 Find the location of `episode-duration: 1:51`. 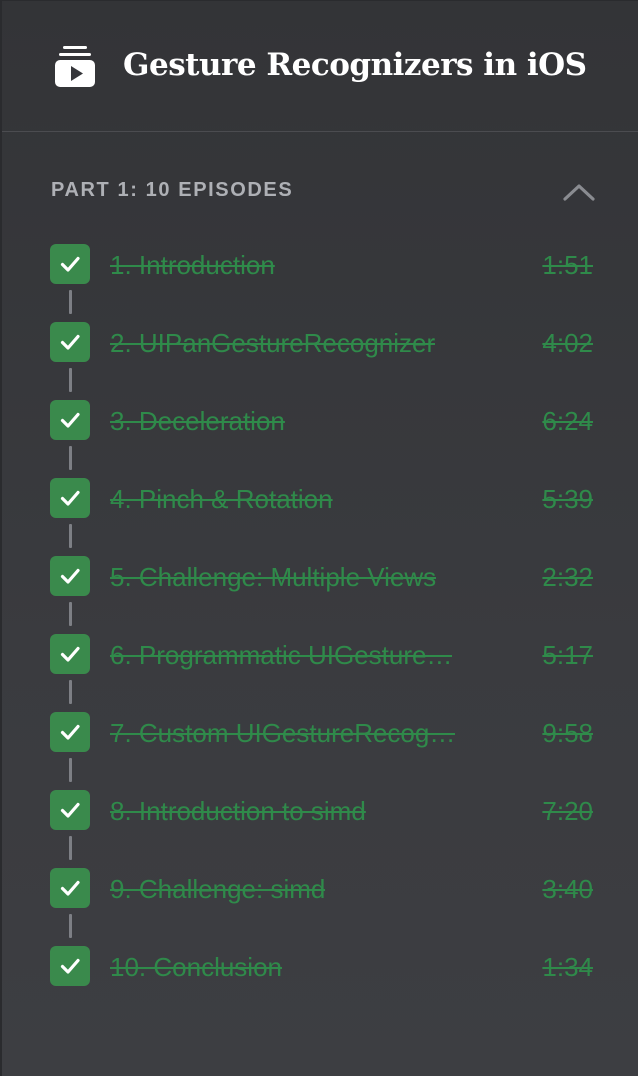

episode-duration: 1:51 is located at coordinates (567, 265).